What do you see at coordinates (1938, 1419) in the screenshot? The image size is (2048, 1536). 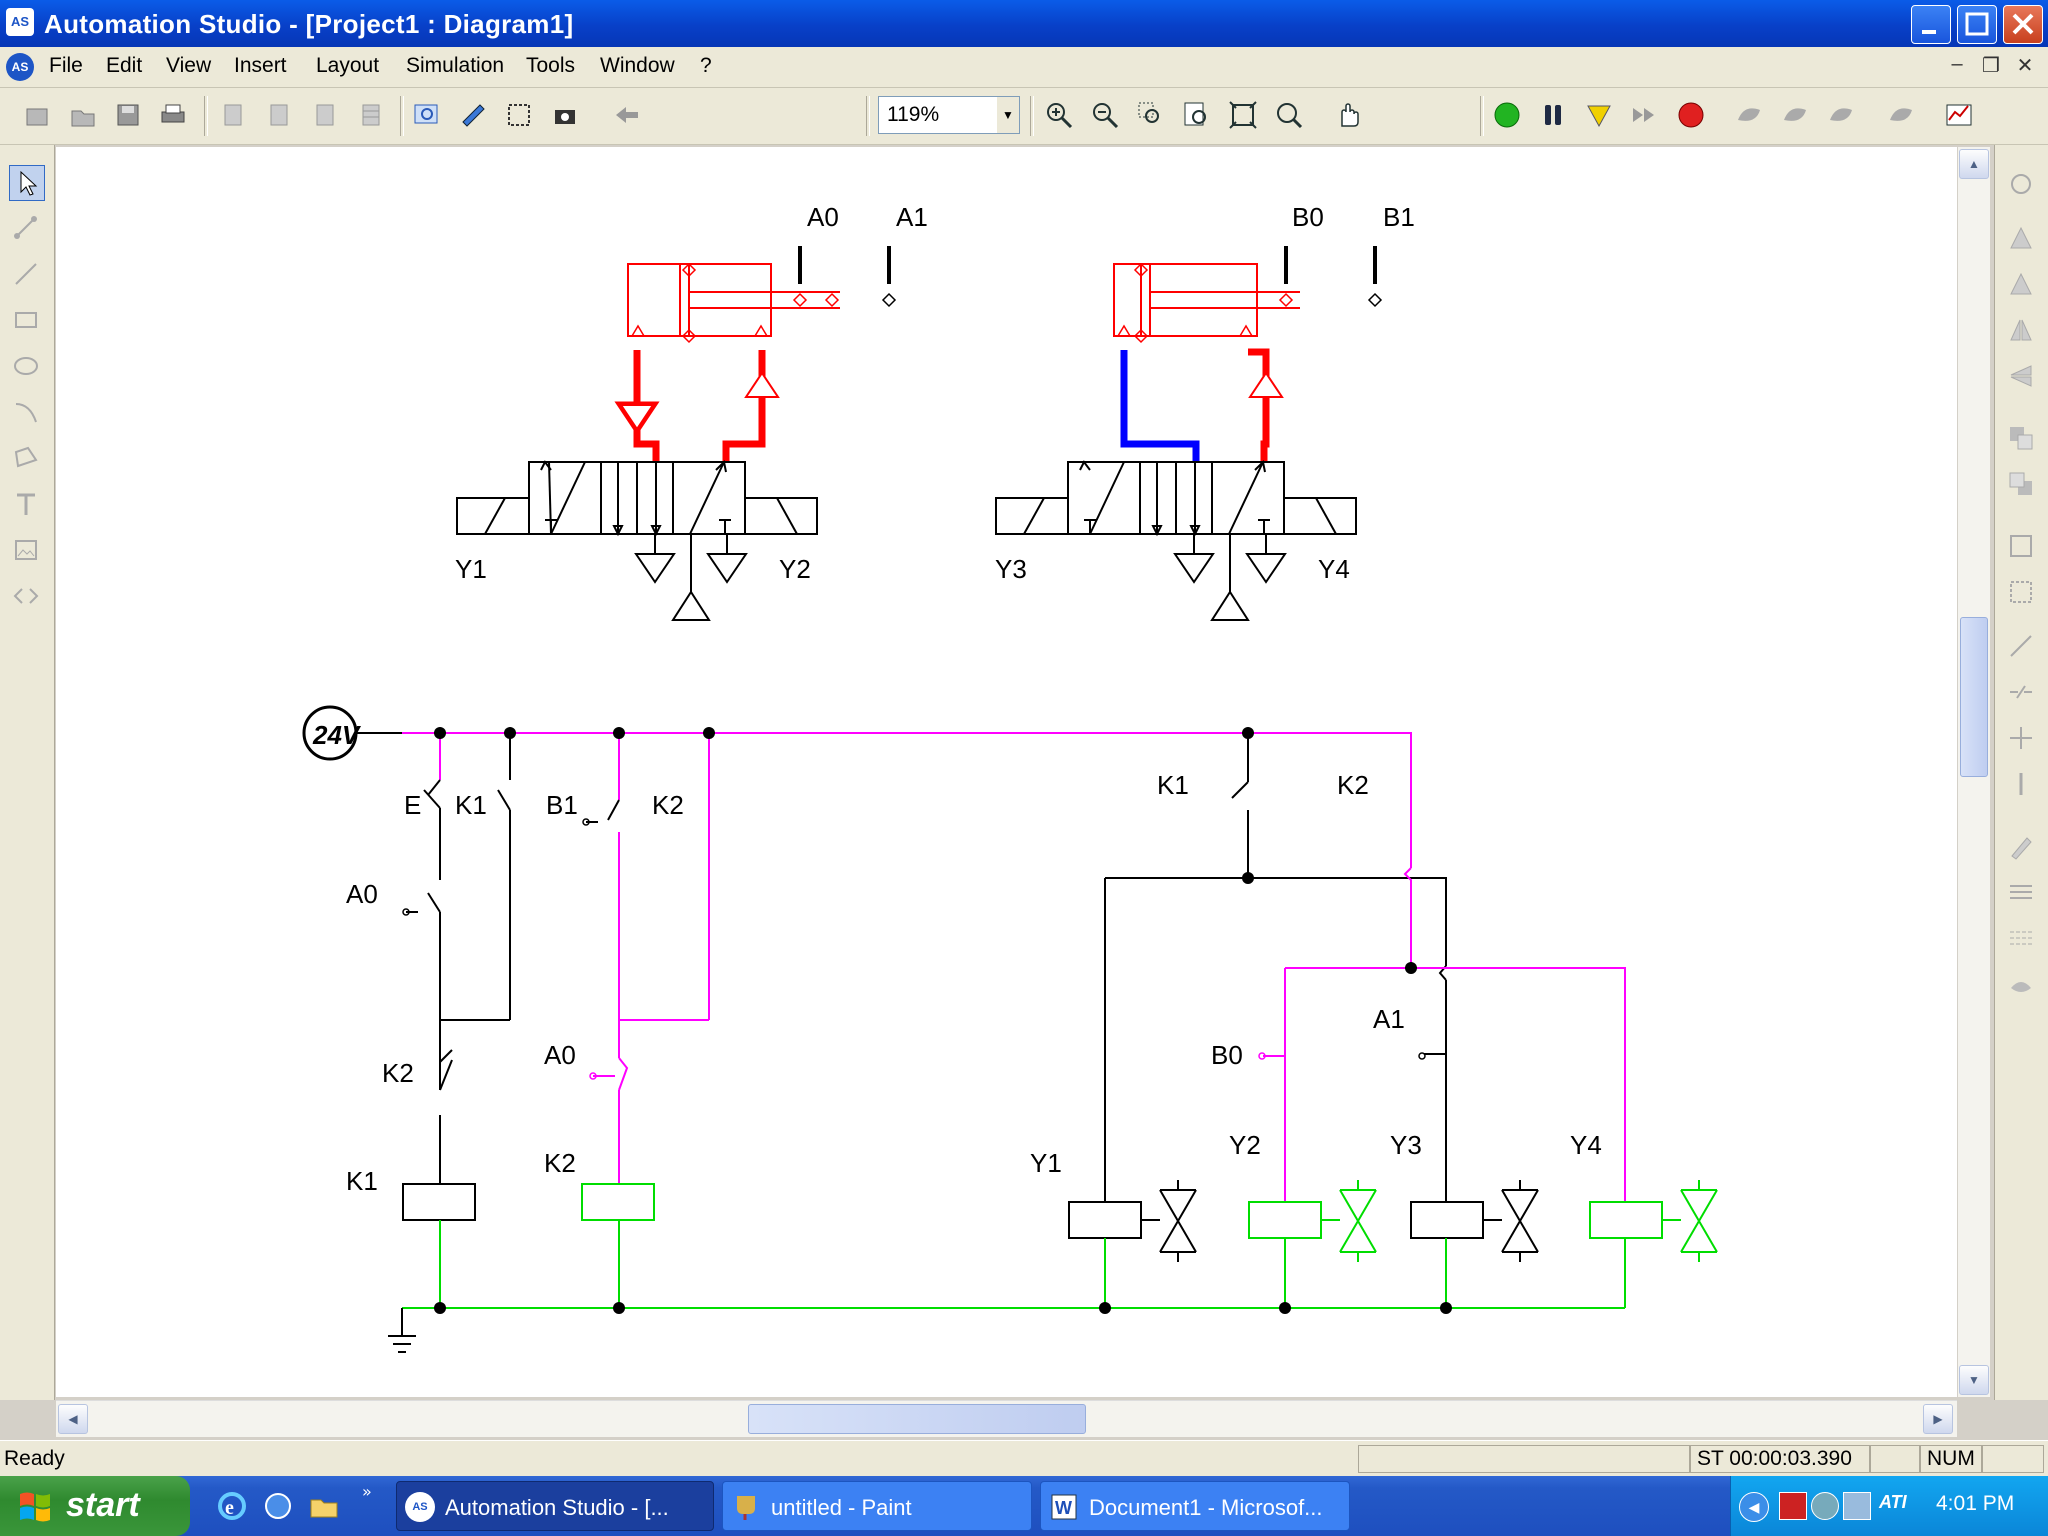 I see `scroll-right-icon: ▶` at bounding box center [1938, 1419].